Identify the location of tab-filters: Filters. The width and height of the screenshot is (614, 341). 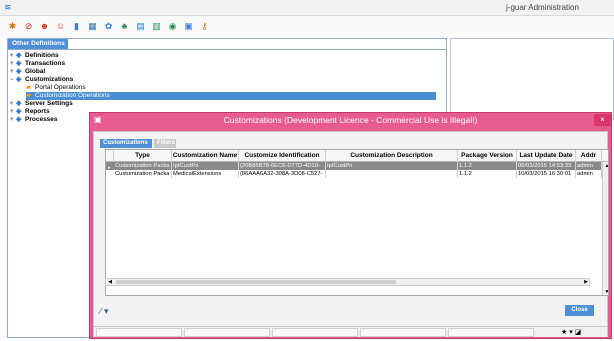
(165, 143).